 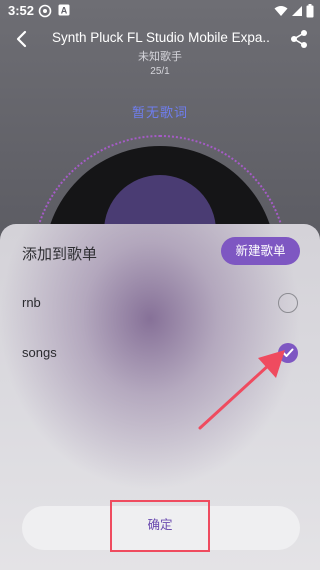 I want to click on playlist-name: rnb, so click(x=31, y=302).